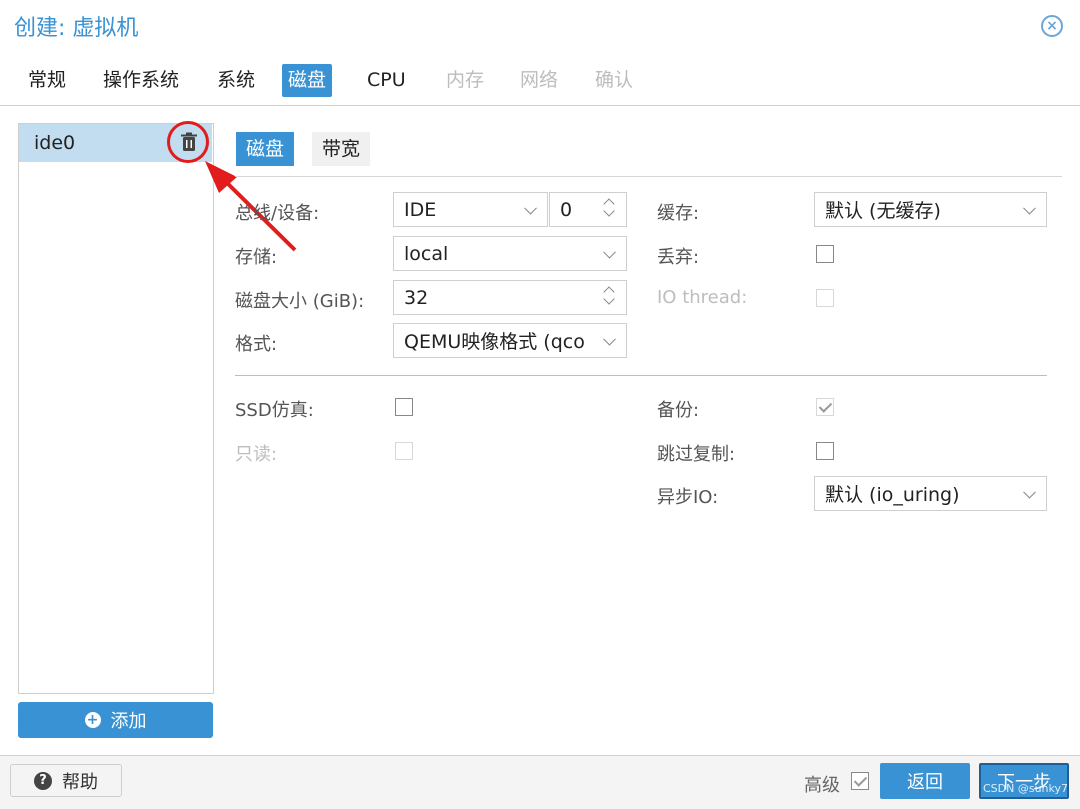 The width and height of the screenshot is (1080, 809). I want to click on watermark: CSDN @sunky7, so click(1026, 788).